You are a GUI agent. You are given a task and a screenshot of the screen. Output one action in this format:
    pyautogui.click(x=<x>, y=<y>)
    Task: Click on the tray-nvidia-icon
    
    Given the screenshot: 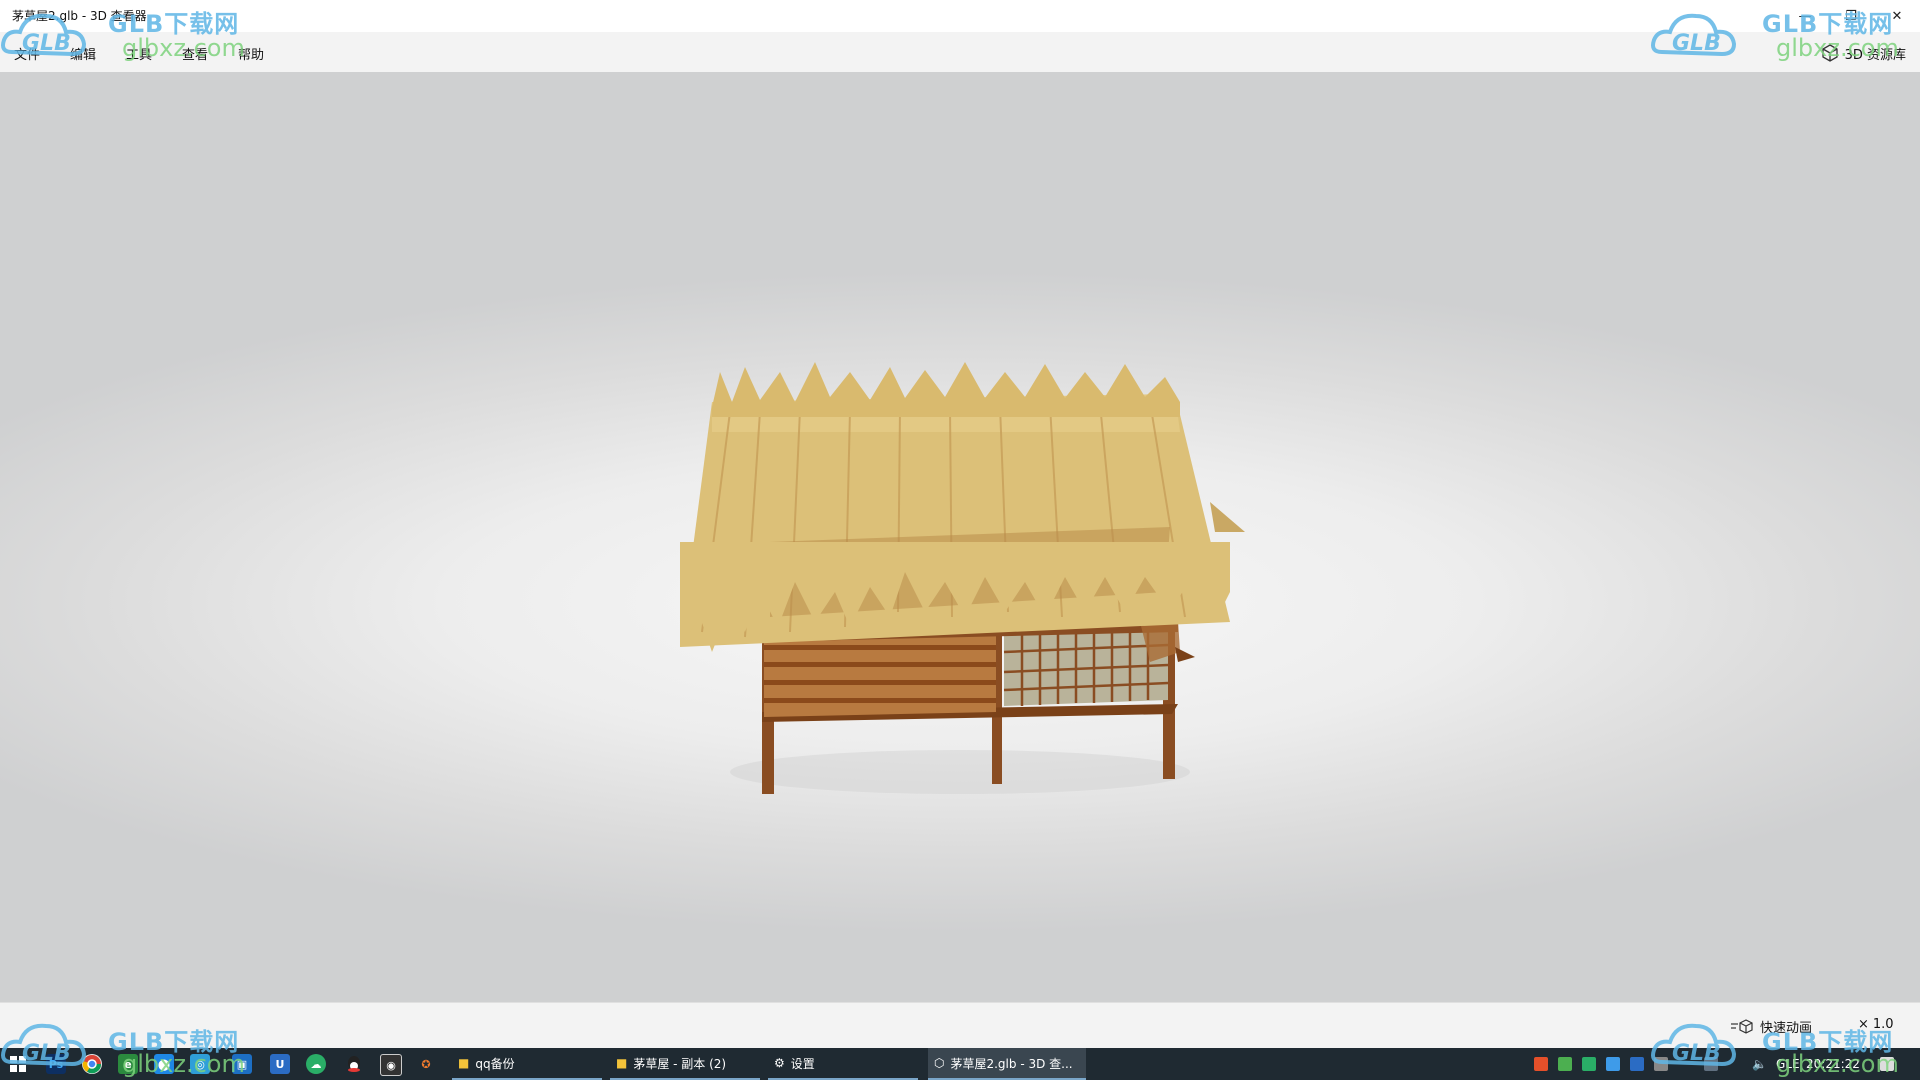 What is the action you would take?
    pyautogui.click(x=1565, y=1064)
    